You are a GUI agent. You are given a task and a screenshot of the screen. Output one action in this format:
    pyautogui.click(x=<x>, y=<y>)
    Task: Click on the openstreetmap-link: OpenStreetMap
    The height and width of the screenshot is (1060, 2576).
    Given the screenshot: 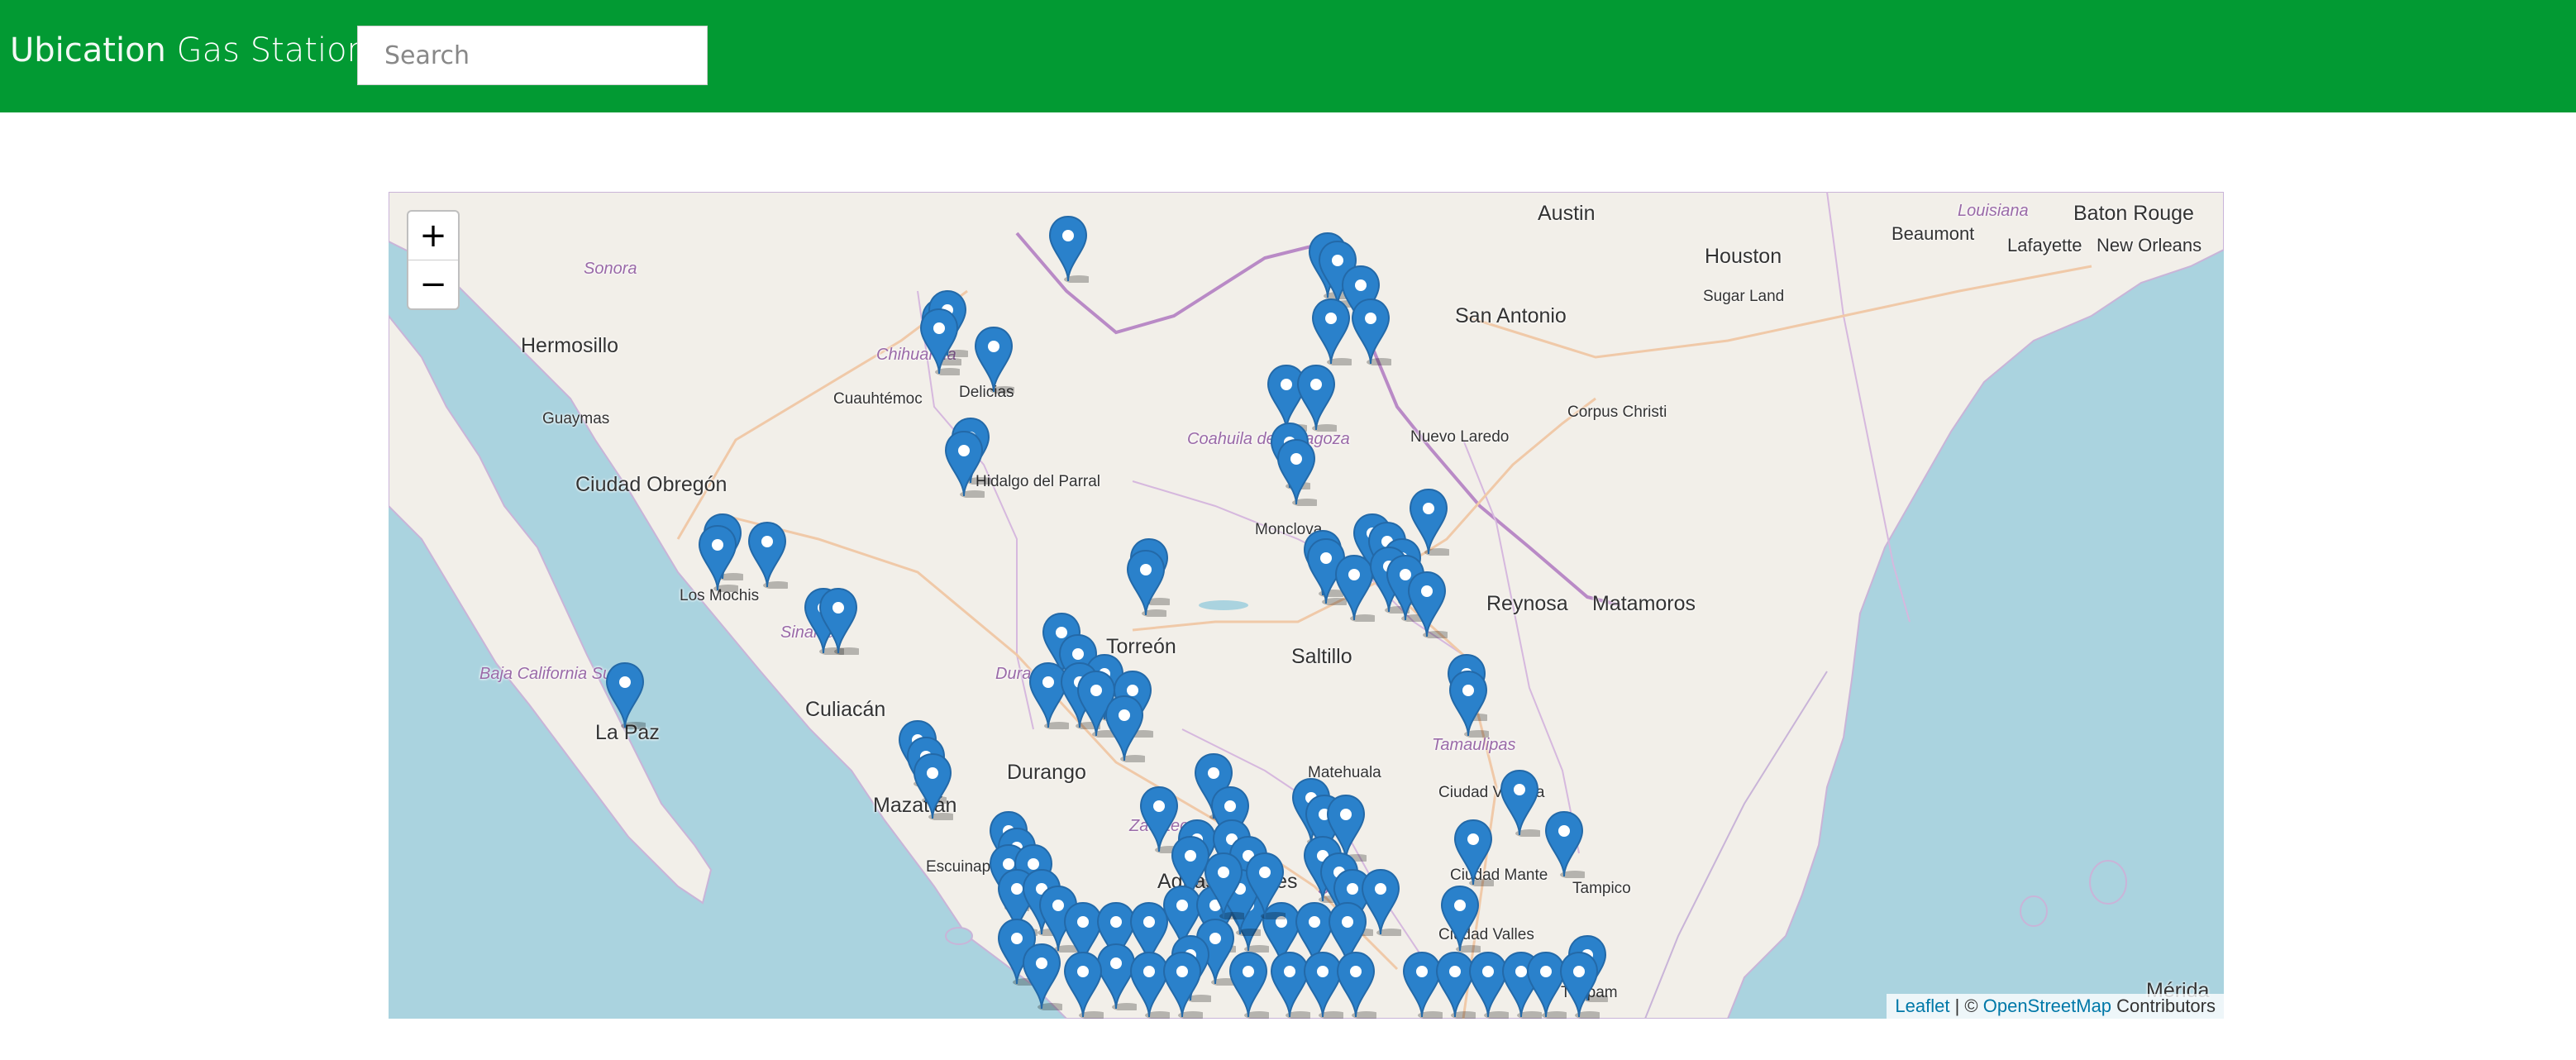 What is the action you would take?
    pyautogui.click(x=2047, y=1006)
    